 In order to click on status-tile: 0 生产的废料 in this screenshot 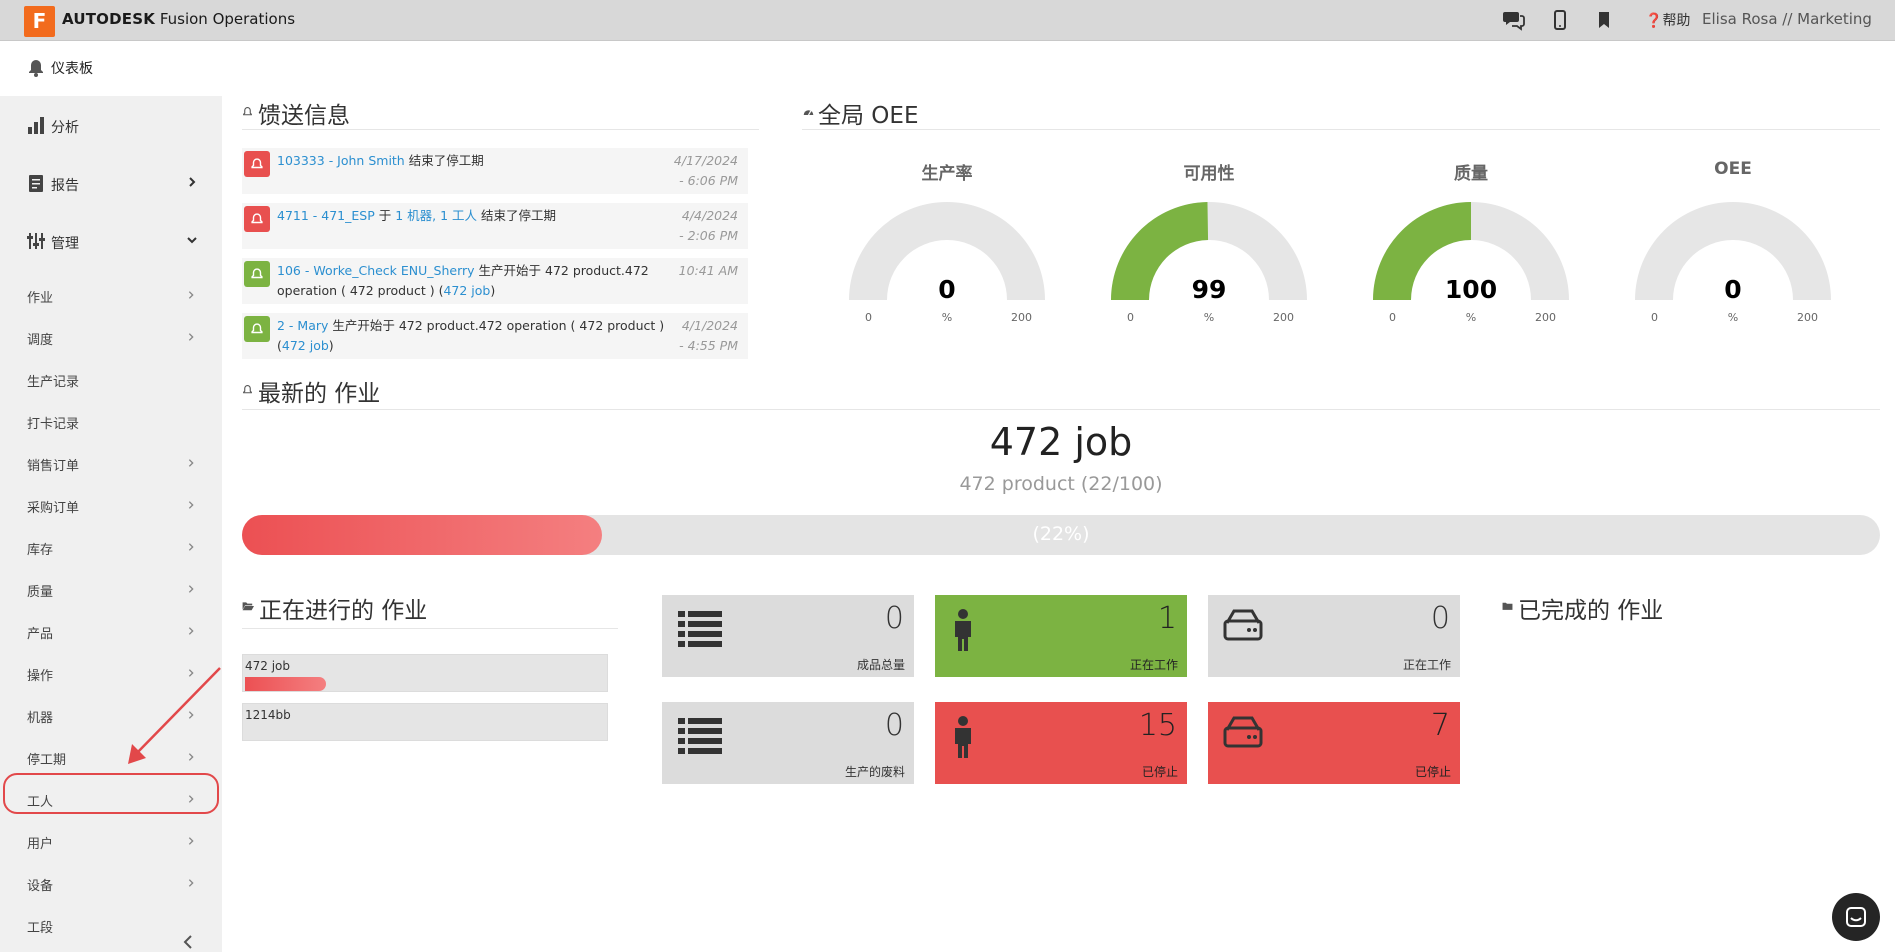, I will do `click(788, 743)`.